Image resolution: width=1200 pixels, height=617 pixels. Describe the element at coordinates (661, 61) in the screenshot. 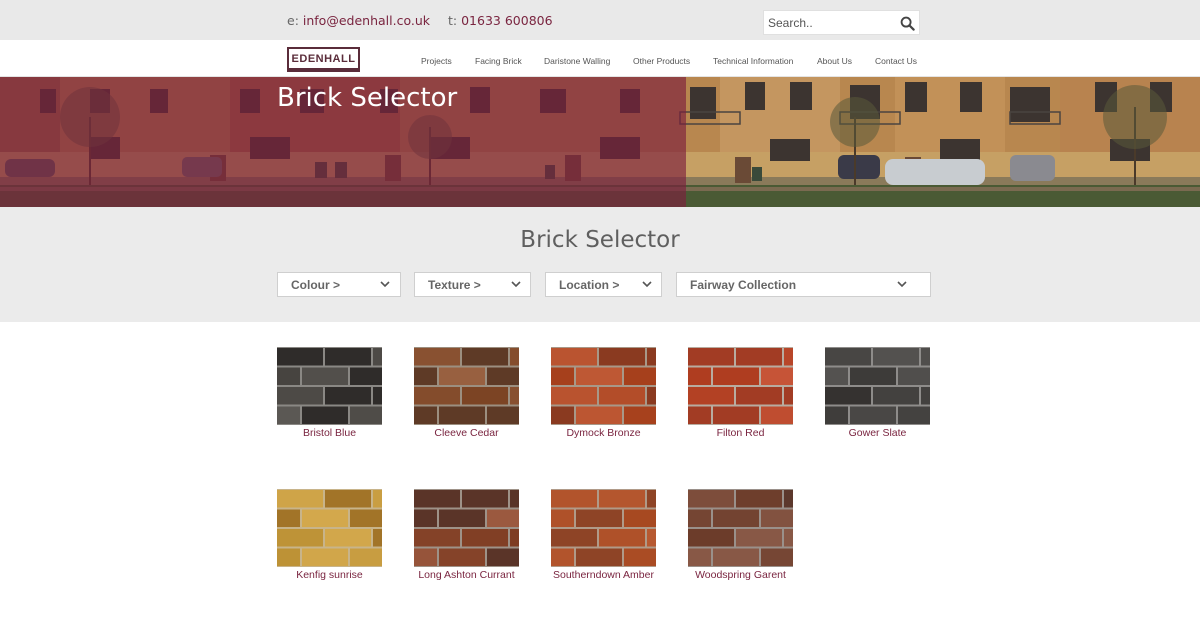

I see `nav-other-products: Other Products` at that location.